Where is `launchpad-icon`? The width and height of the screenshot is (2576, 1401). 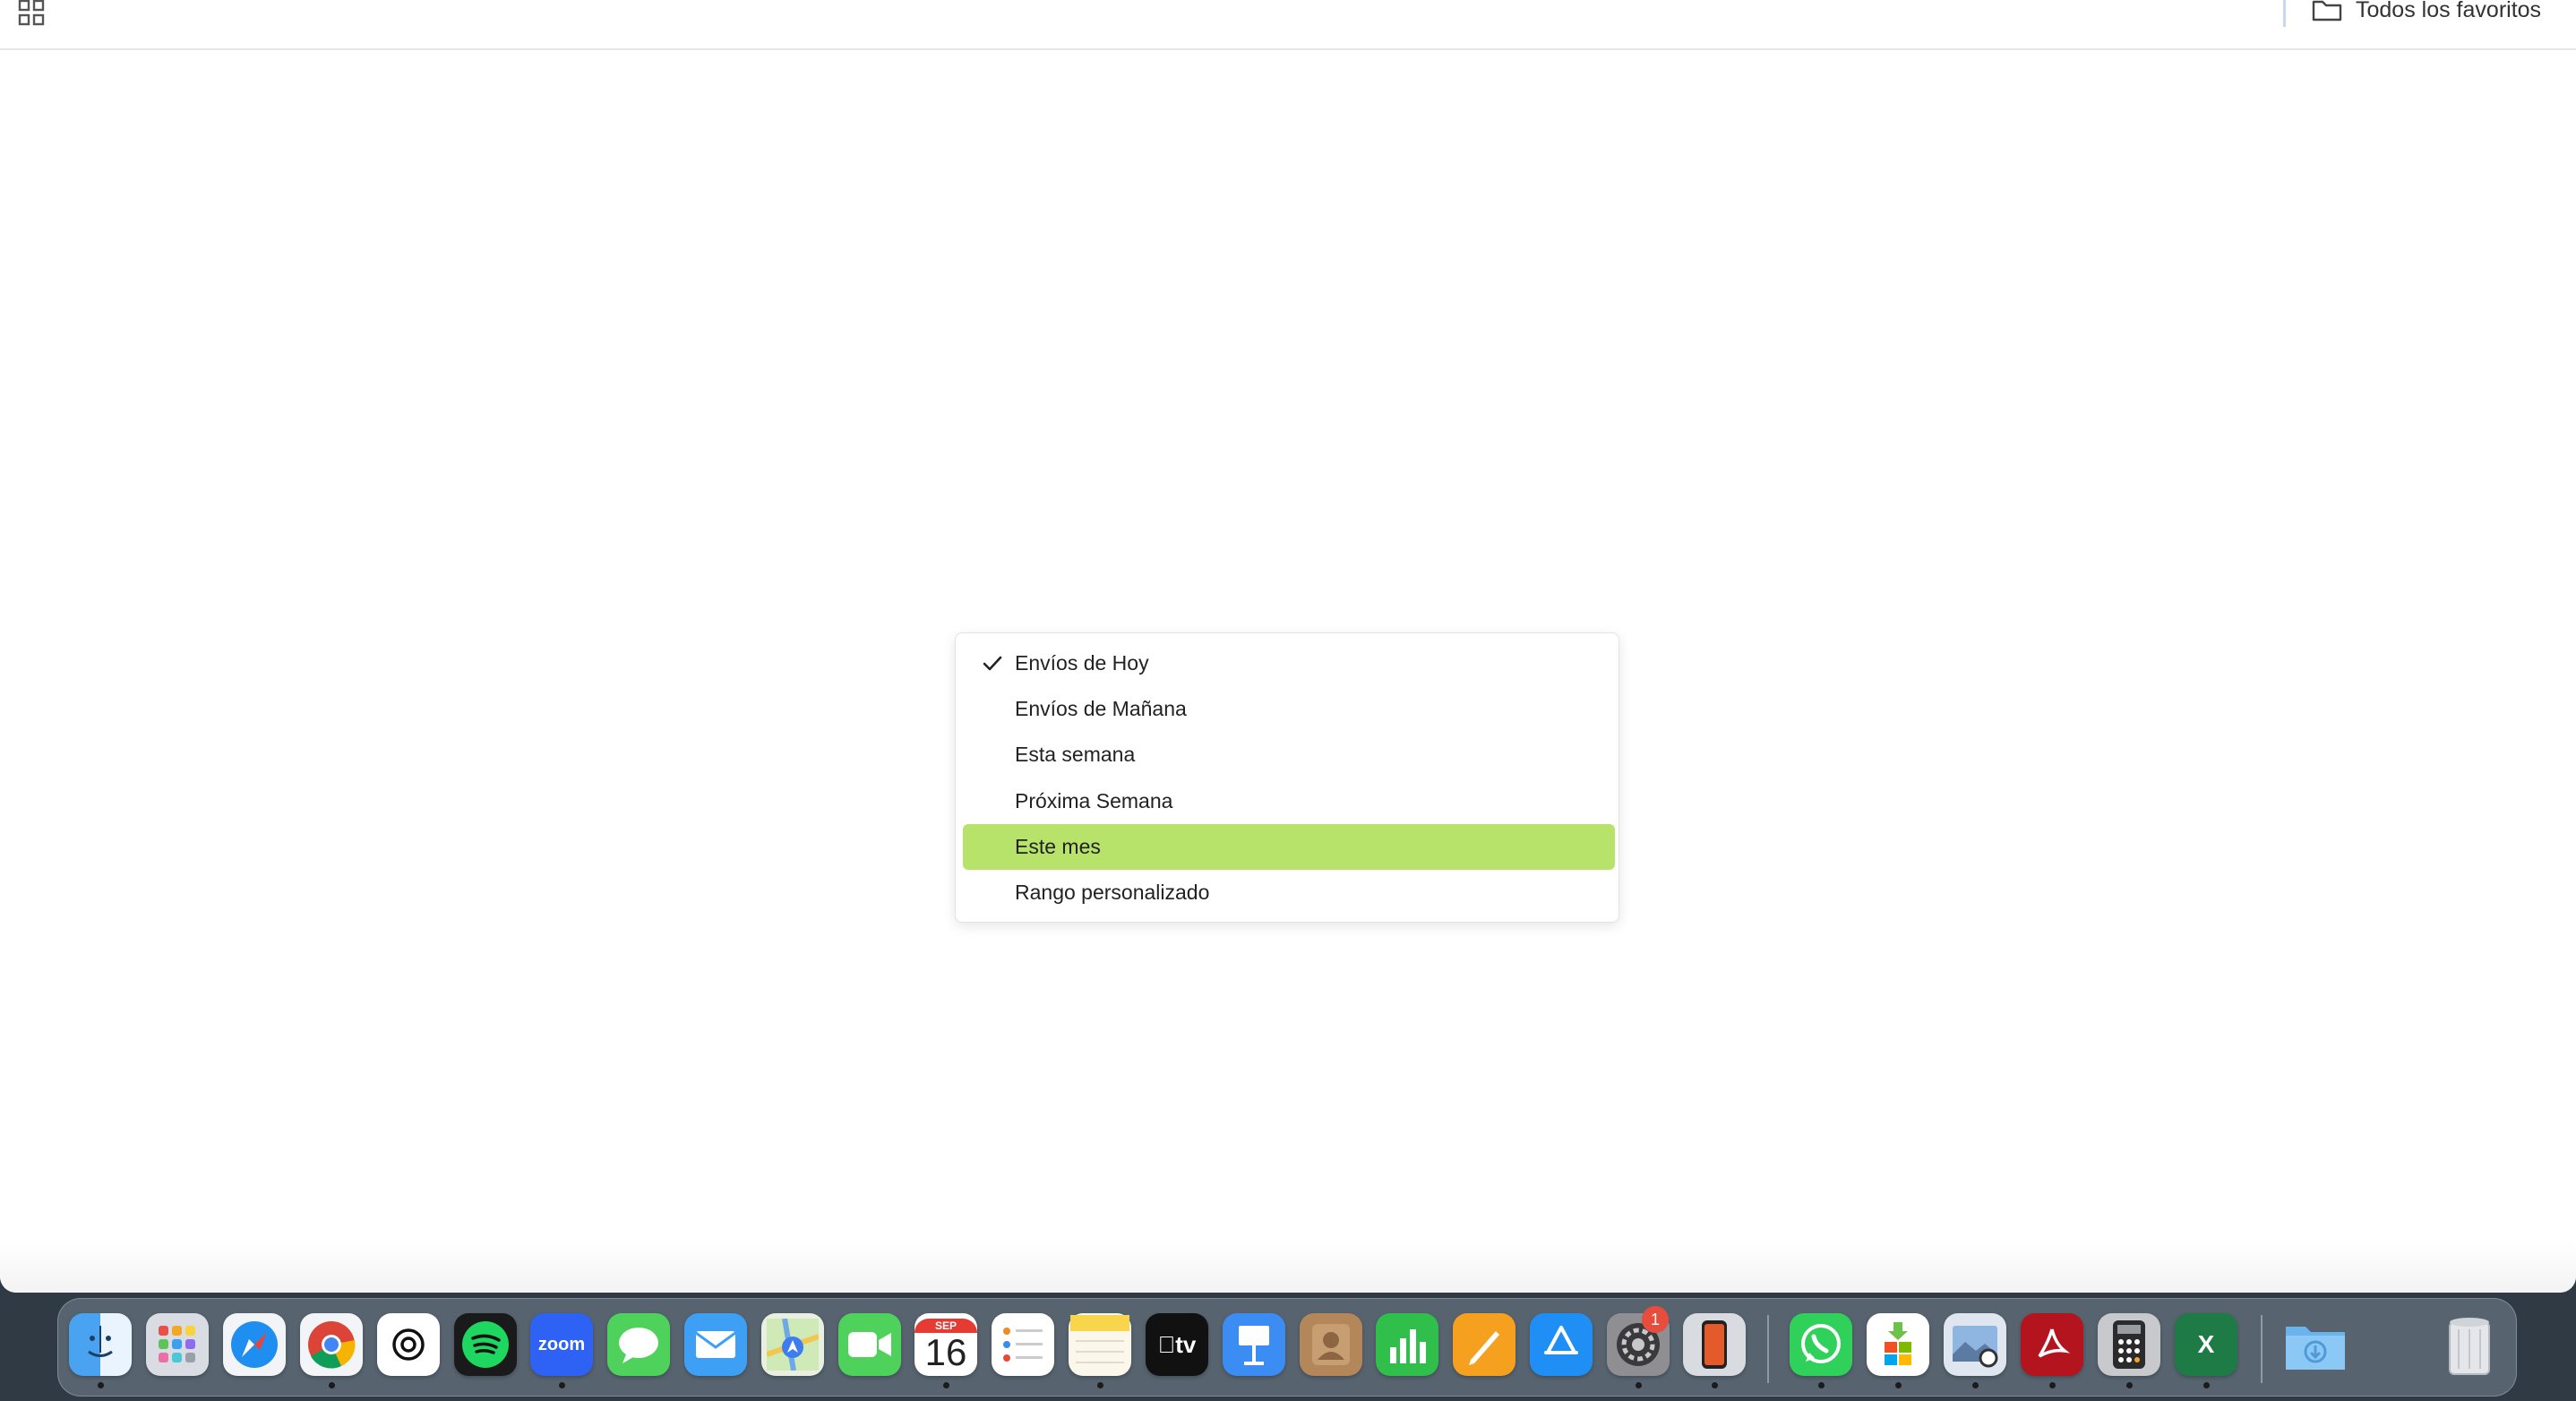
launchpad-icon is located at coordinates (177, 1344).